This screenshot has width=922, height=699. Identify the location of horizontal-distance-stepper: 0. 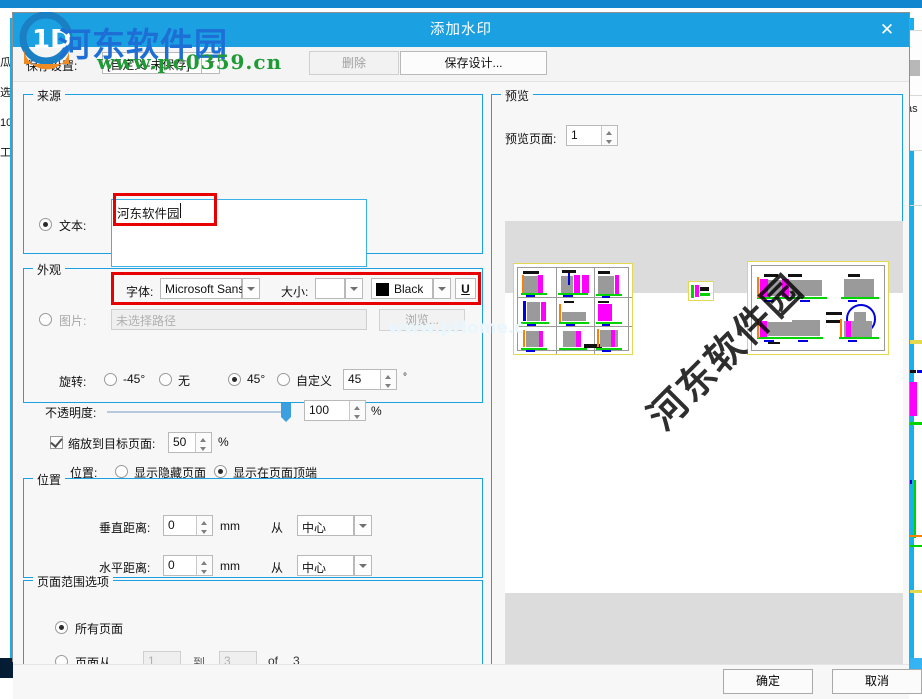
(188, 565).